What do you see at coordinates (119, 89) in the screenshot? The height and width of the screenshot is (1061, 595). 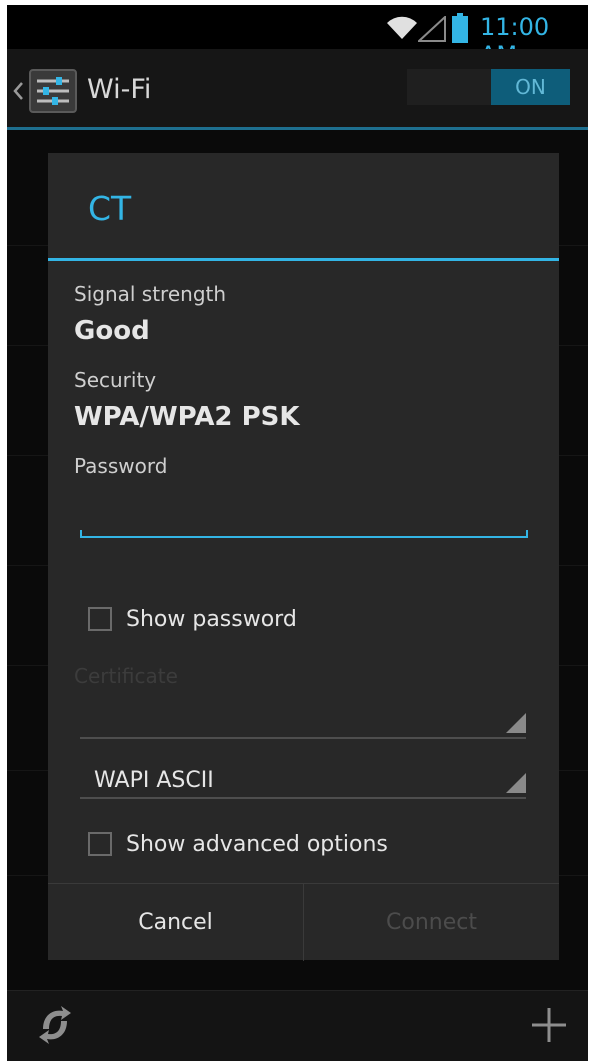 I see `action-bar-title: Wi-Fi` at bounding box center [119, 89].